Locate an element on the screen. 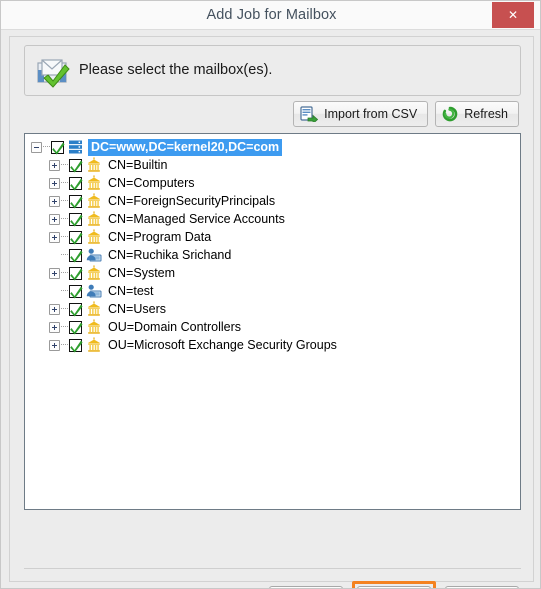 This screenshot has height=589, width=541. import-from-csv-label: Import from CSV is located at coordinates (371, 114).